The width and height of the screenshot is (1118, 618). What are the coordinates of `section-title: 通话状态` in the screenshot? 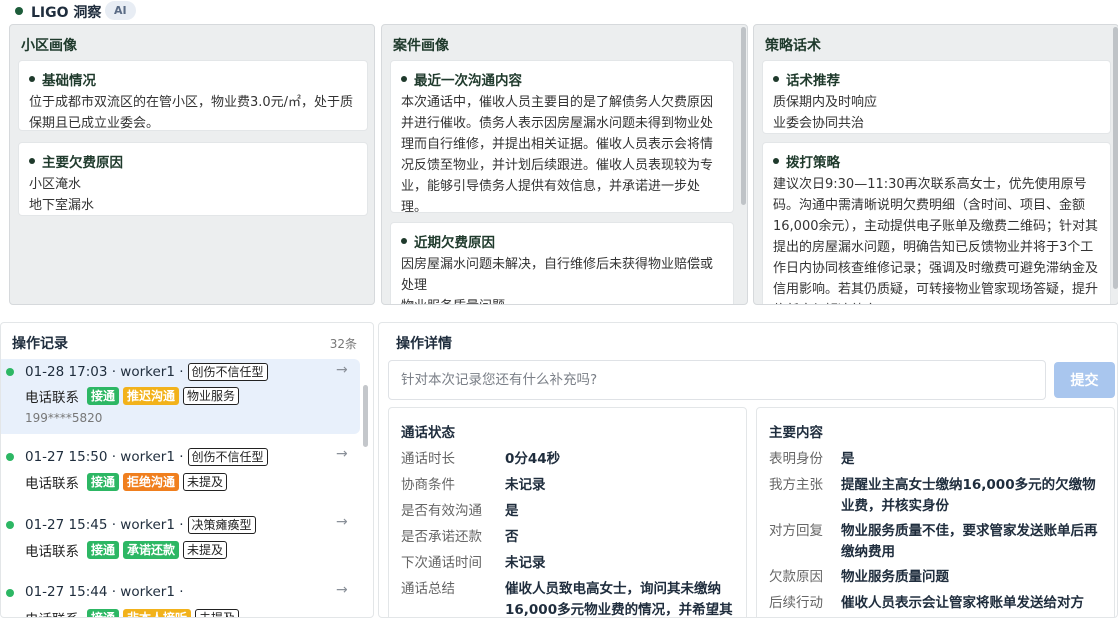 It's located at (428, 433).